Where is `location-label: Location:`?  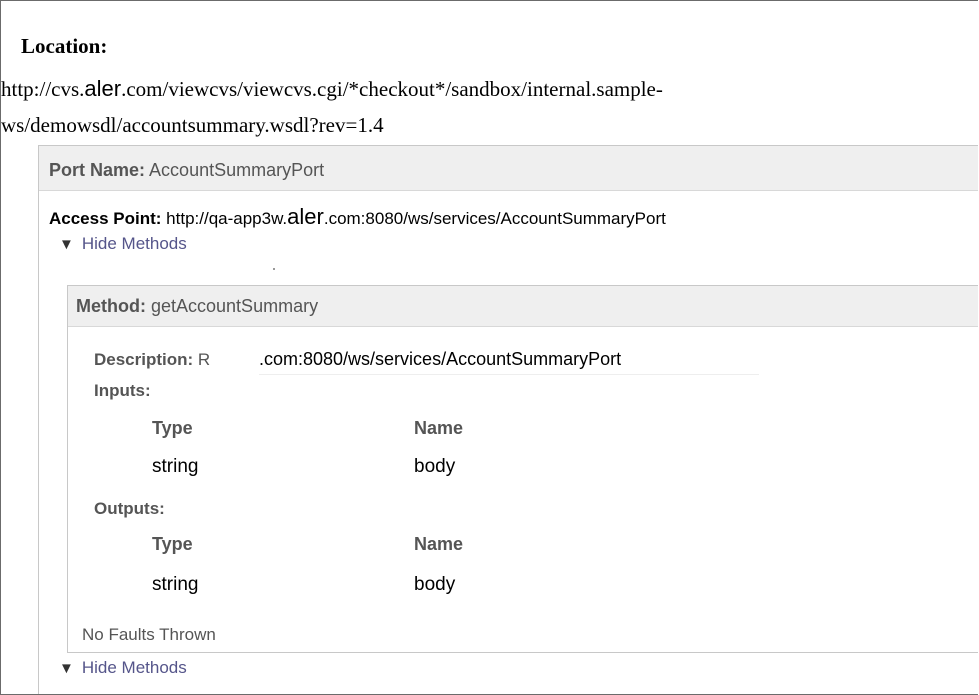 location-label: Location: is located at coordinates (64, 46).